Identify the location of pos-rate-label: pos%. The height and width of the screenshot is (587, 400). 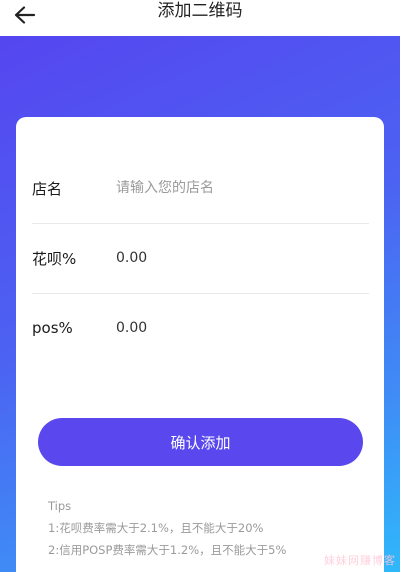
(52, 328).